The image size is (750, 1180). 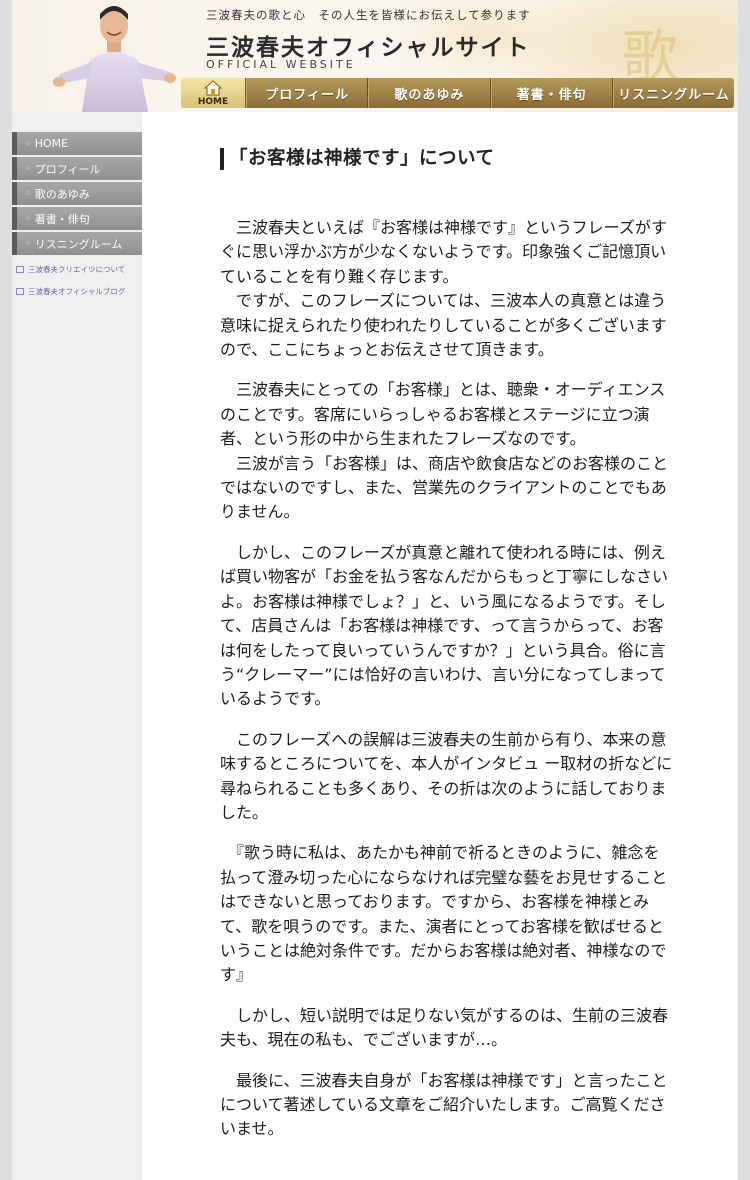 I want to click on main-content: 「お客様は神様です」について, so click(x=447, y=159).